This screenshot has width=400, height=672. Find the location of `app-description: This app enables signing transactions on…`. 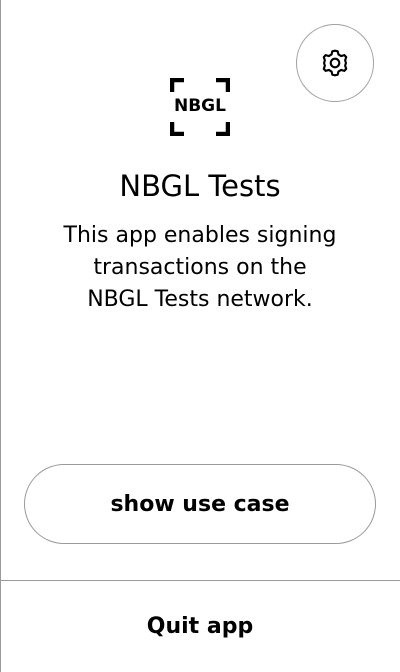

app-description: This app enables signing transactions on… is located at coordinates (200, 268).